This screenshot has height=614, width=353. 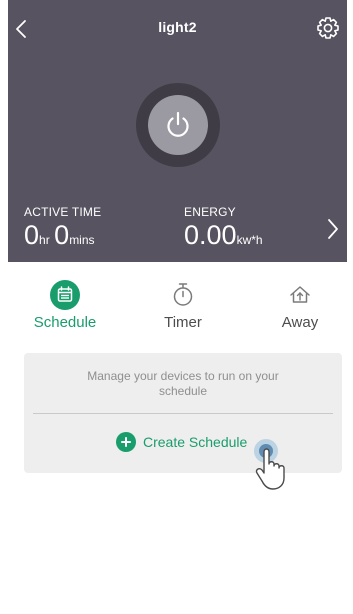 What do you see at coordinates (210, 212) in the screenshot?
I see `energy-label: ENERGY` at bounding box center [210, 212].